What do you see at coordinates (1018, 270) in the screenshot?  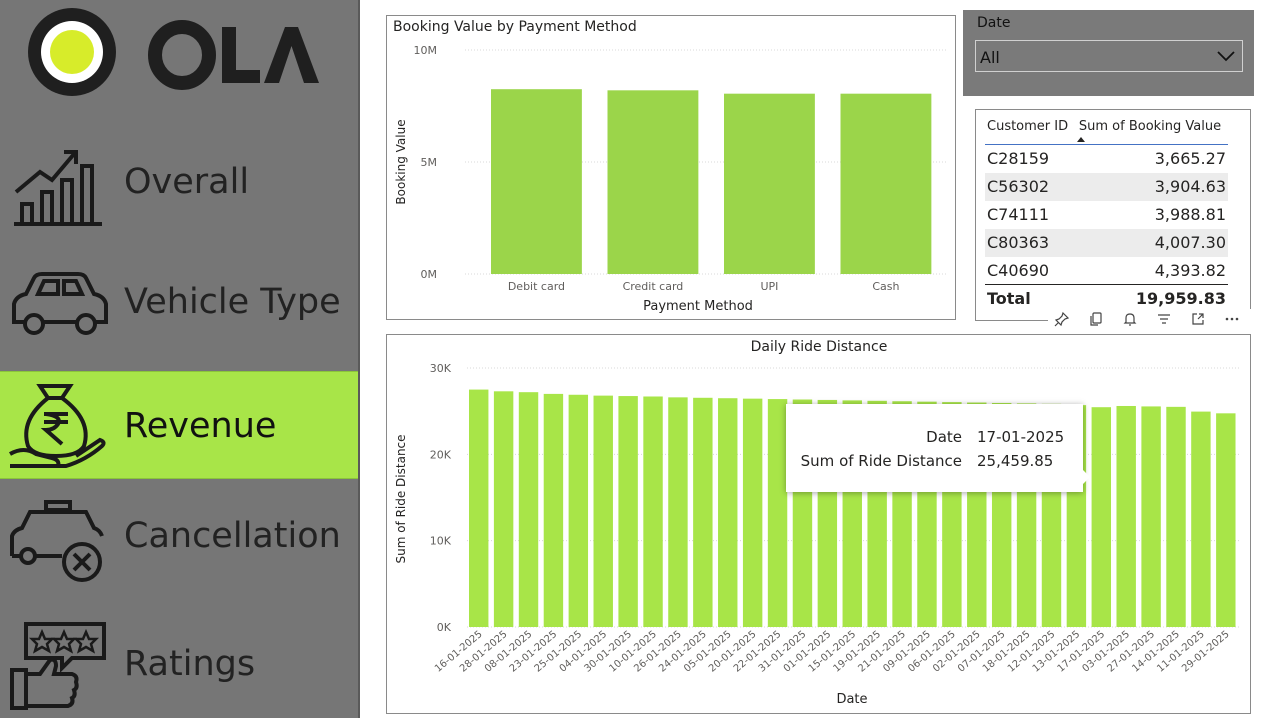 I see `customer-id-cell: C40690` at bounding box center [1018, 270].